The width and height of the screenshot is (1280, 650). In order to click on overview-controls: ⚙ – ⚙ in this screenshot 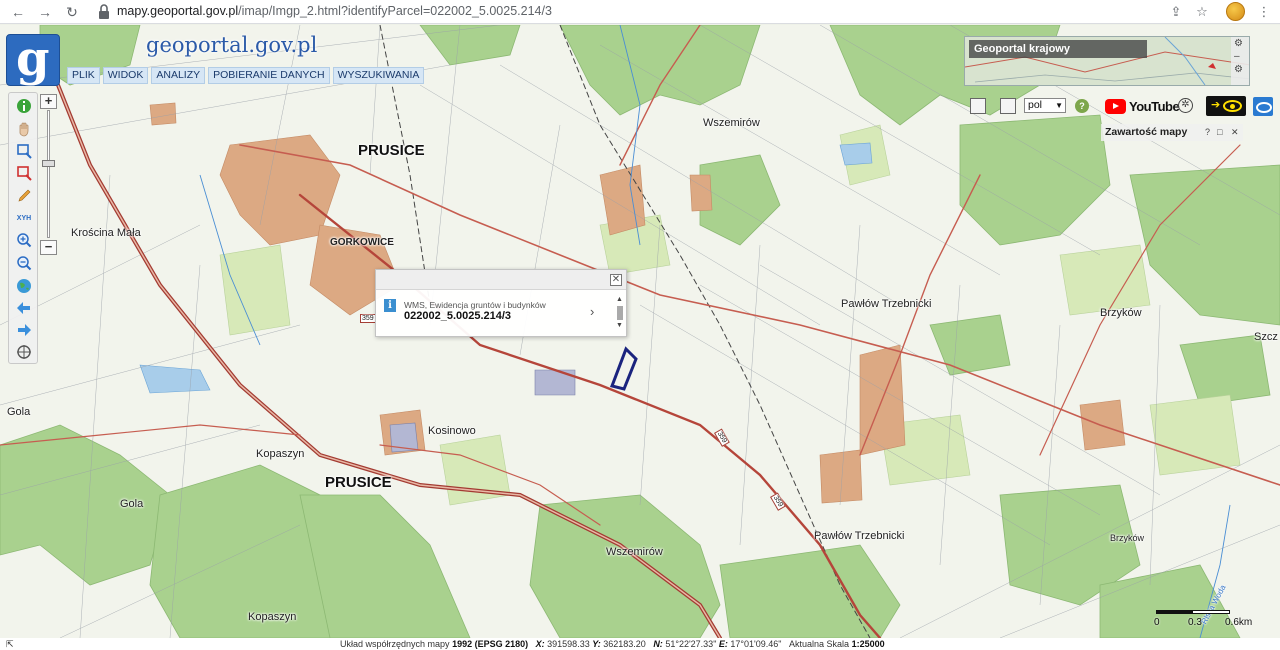, I will do `click(1240, 61)`.